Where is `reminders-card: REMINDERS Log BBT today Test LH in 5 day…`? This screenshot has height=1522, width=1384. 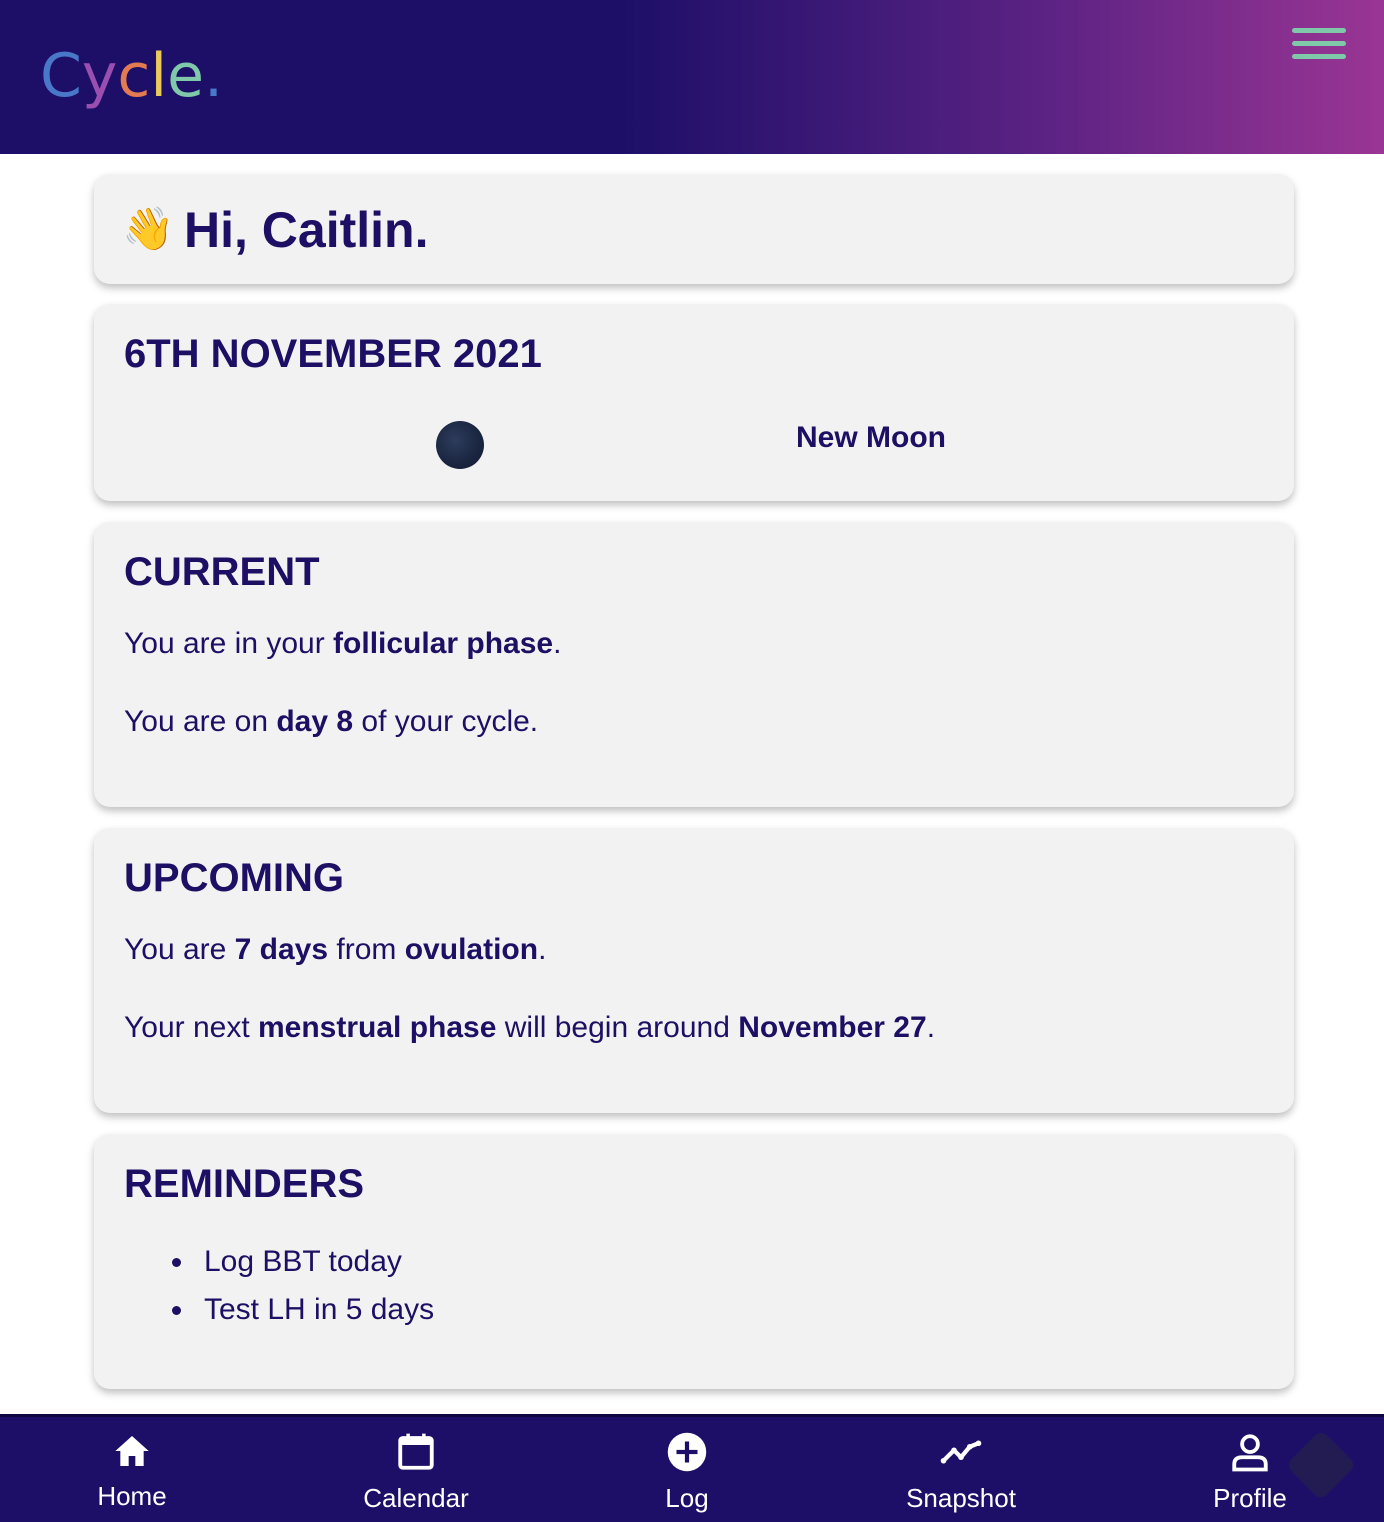 reminders-card: REMINDERS Log BBT today Test LH in 5 day… is located at coordinates (694, 1261).